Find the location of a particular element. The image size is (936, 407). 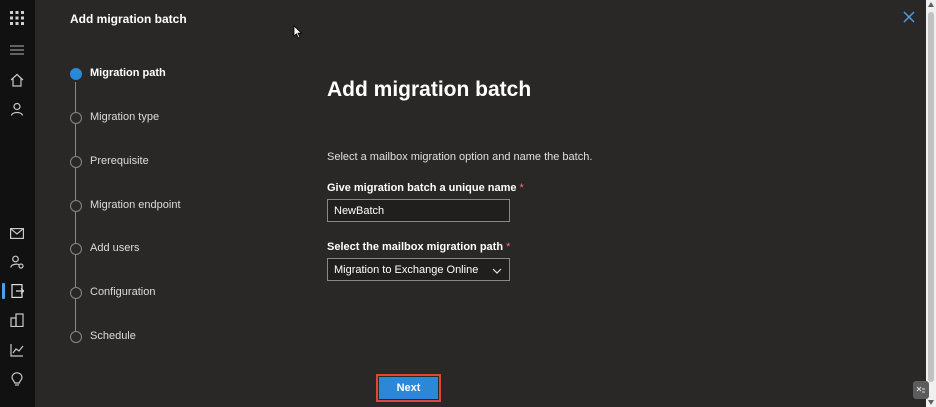

step-label: Add users is located at coordinates (115, 248).